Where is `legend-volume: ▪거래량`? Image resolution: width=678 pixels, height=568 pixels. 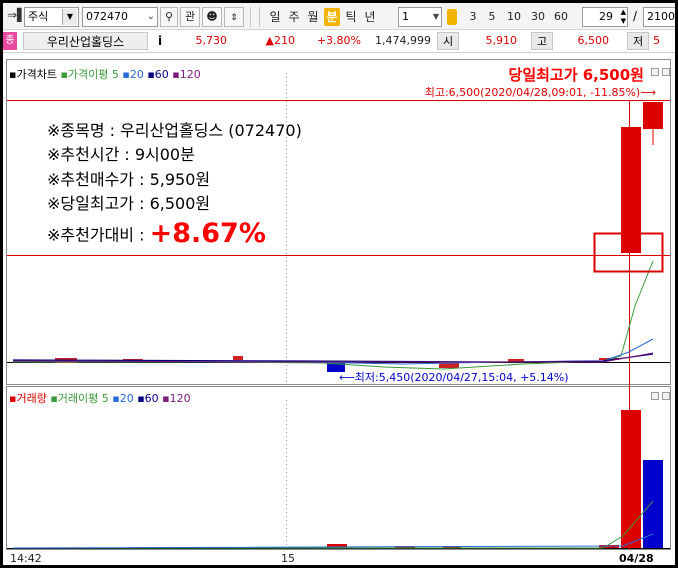 legend-volume: ▪거래량 is located at coordinates (28, 398).